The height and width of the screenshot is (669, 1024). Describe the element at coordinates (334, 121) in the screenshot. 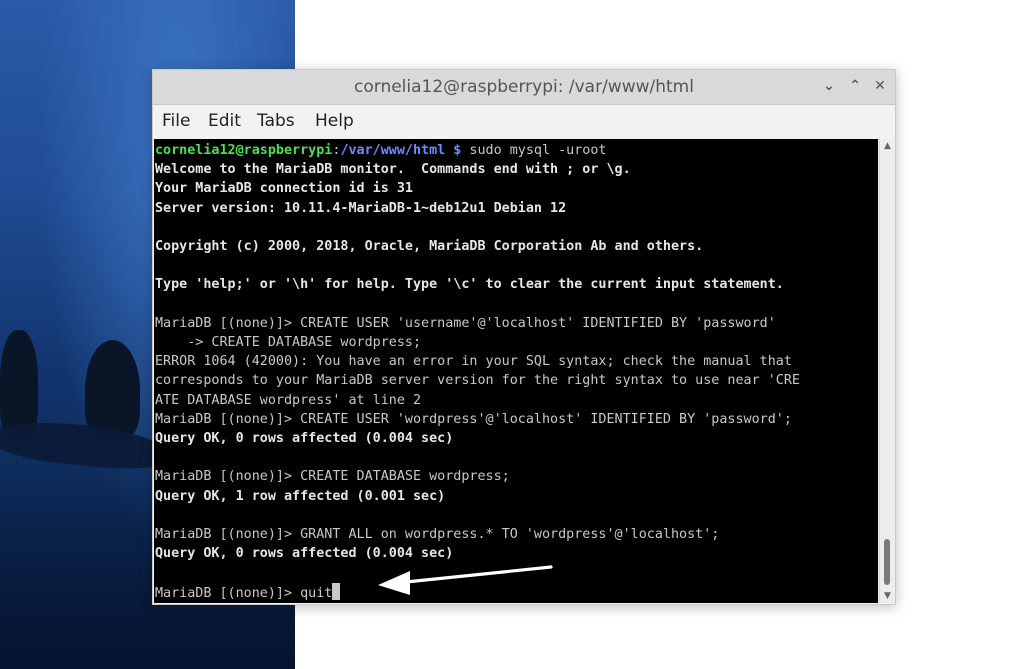

I see `menu-help: Help` at that location.